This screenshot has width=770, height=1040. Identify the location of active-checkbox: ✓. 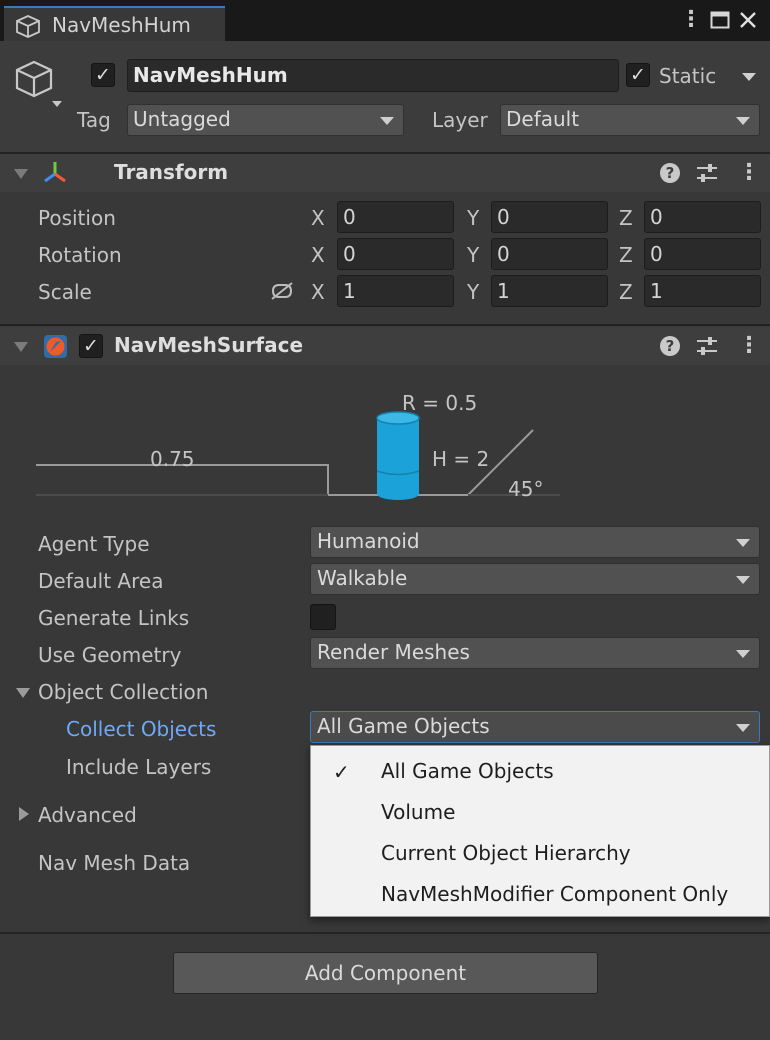
(103, 75).